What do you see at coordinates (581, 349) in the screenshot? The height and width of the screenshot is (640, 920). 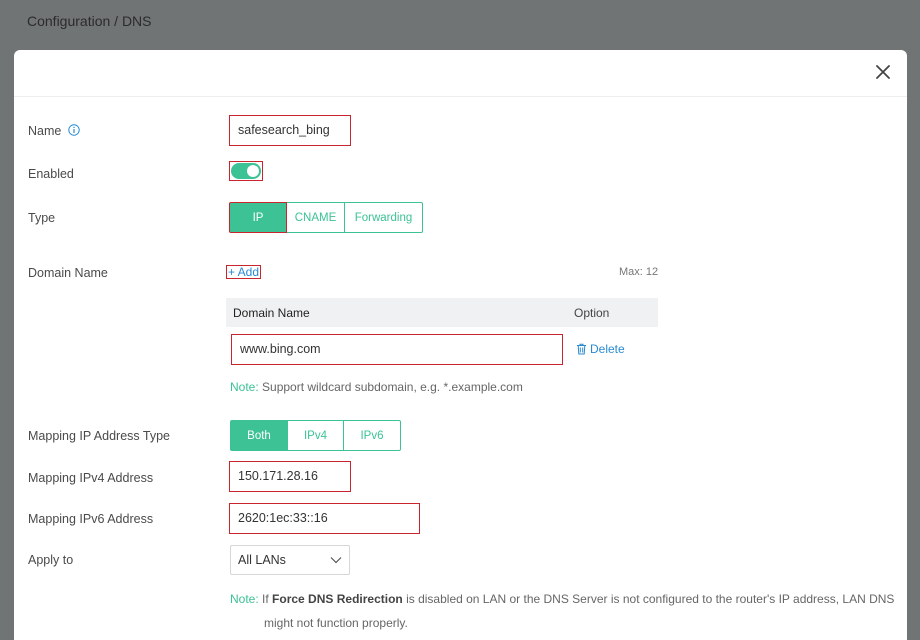 I see `trash-icon` at bounding box center [581, 349].